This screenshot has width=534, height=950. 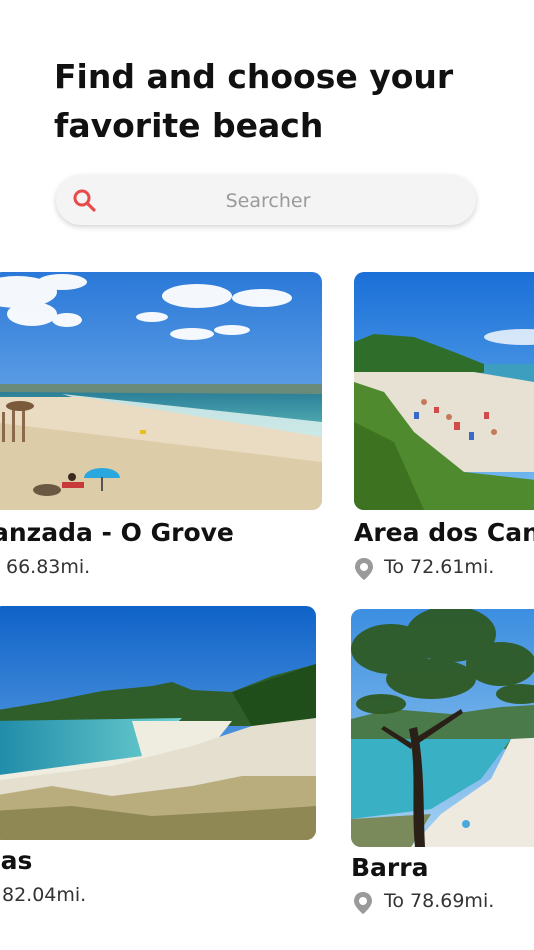 What do you see at coordinates (84, 200) in the screenshot?
I see `search-icon` at bounding box center [84, 200].